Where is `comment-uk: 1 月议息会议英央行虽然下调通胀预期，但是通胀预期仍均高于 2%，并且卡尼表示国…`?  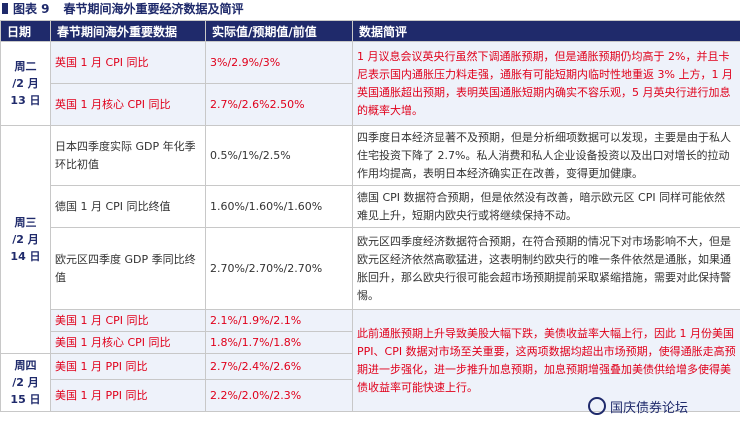
comment-uk: 1 月议息会议英央行虽然下调通胀预期，但是通胀预期仍均高于 2%，并且卡尼表示国… is located at coordinates (546, 83).